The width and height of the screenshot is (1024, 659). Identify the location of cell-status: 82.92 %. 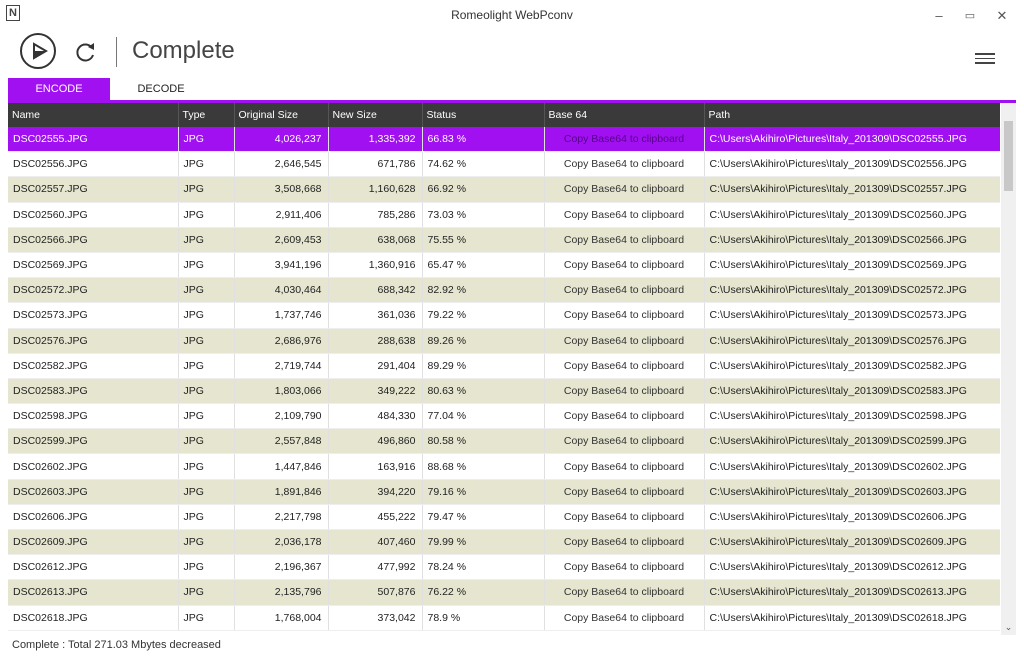
(483, 290).